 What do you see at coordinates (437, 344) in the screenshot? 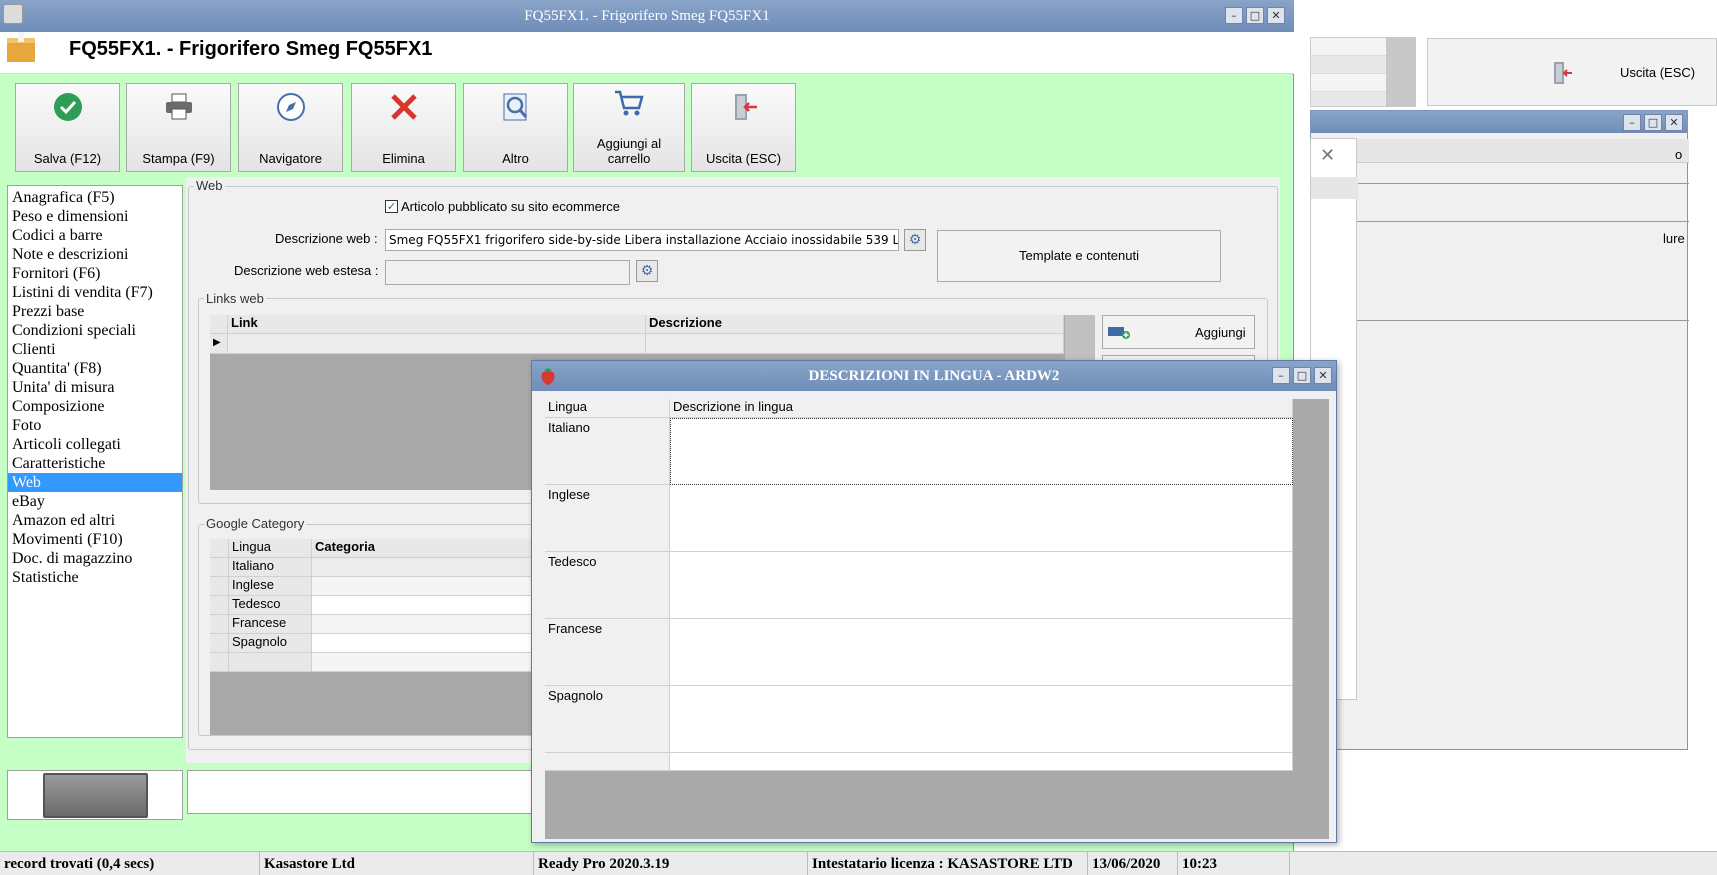
I see `links-new-row-link` at bounding box center [437, 344].